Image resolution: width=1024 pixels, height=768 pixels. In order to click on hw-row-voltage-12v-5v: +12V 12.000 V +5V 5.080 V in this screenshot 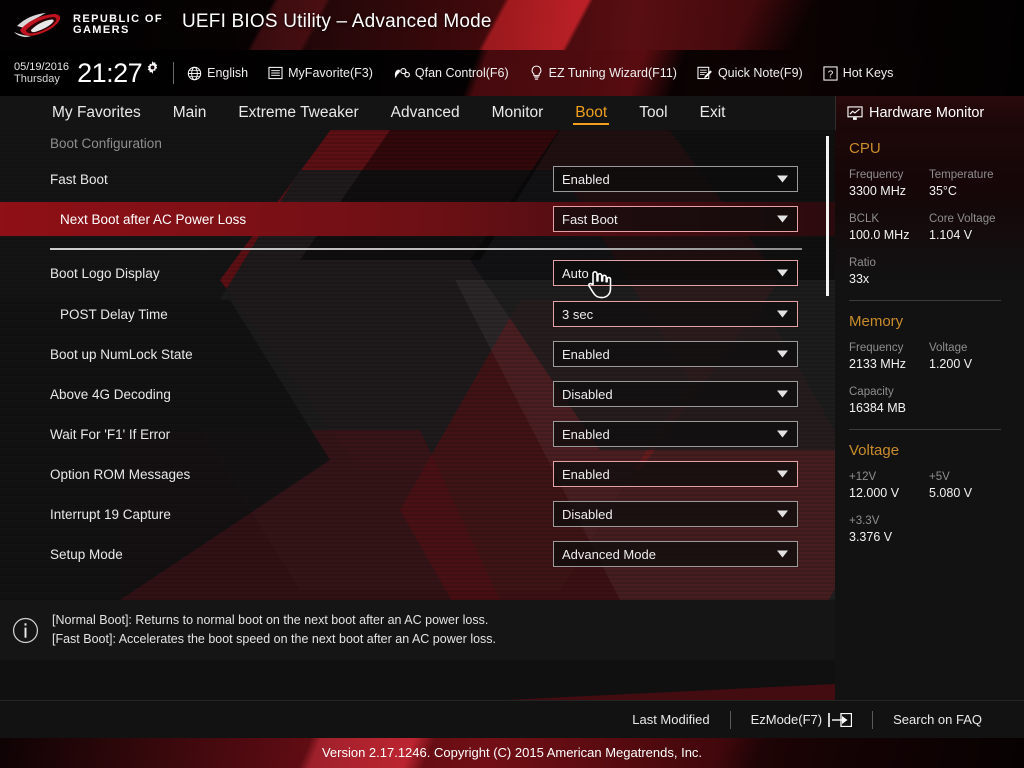, I will do `click(936, 486)`.